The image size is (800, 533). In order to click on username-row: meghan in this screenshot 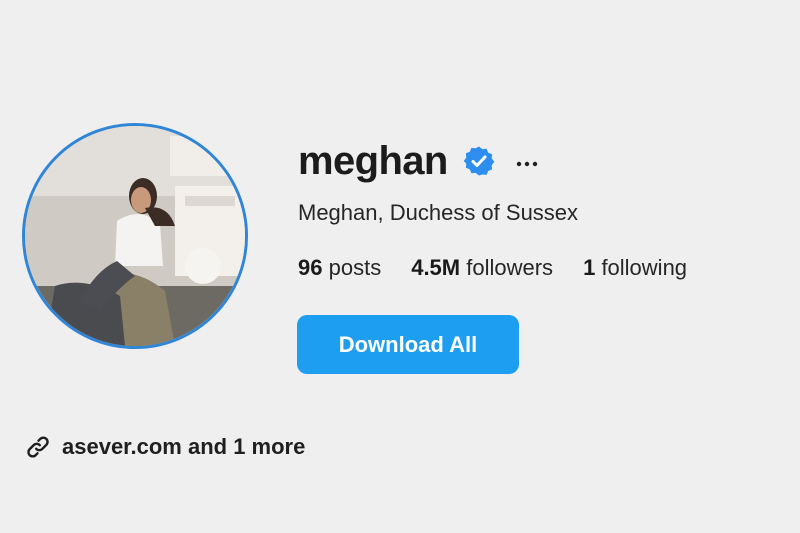, I will do `click(418, 161)`.